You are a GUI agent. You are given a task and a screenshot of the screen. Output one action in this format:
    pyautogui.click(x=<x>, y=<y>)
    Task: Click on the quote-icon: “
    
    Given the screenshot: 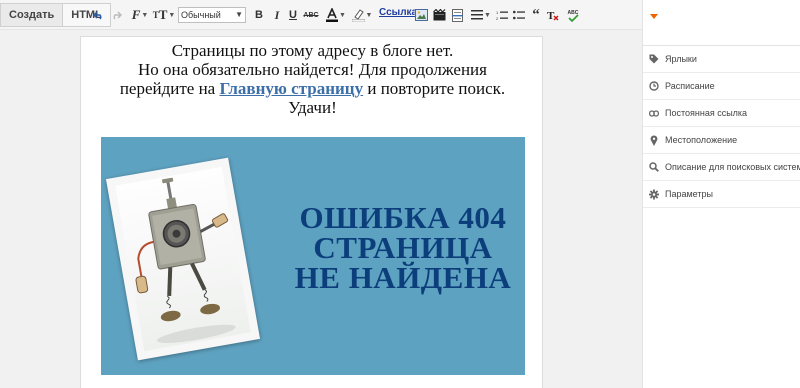 What is the action you would take?
    pyautogui.click(x=536, y=15)
    